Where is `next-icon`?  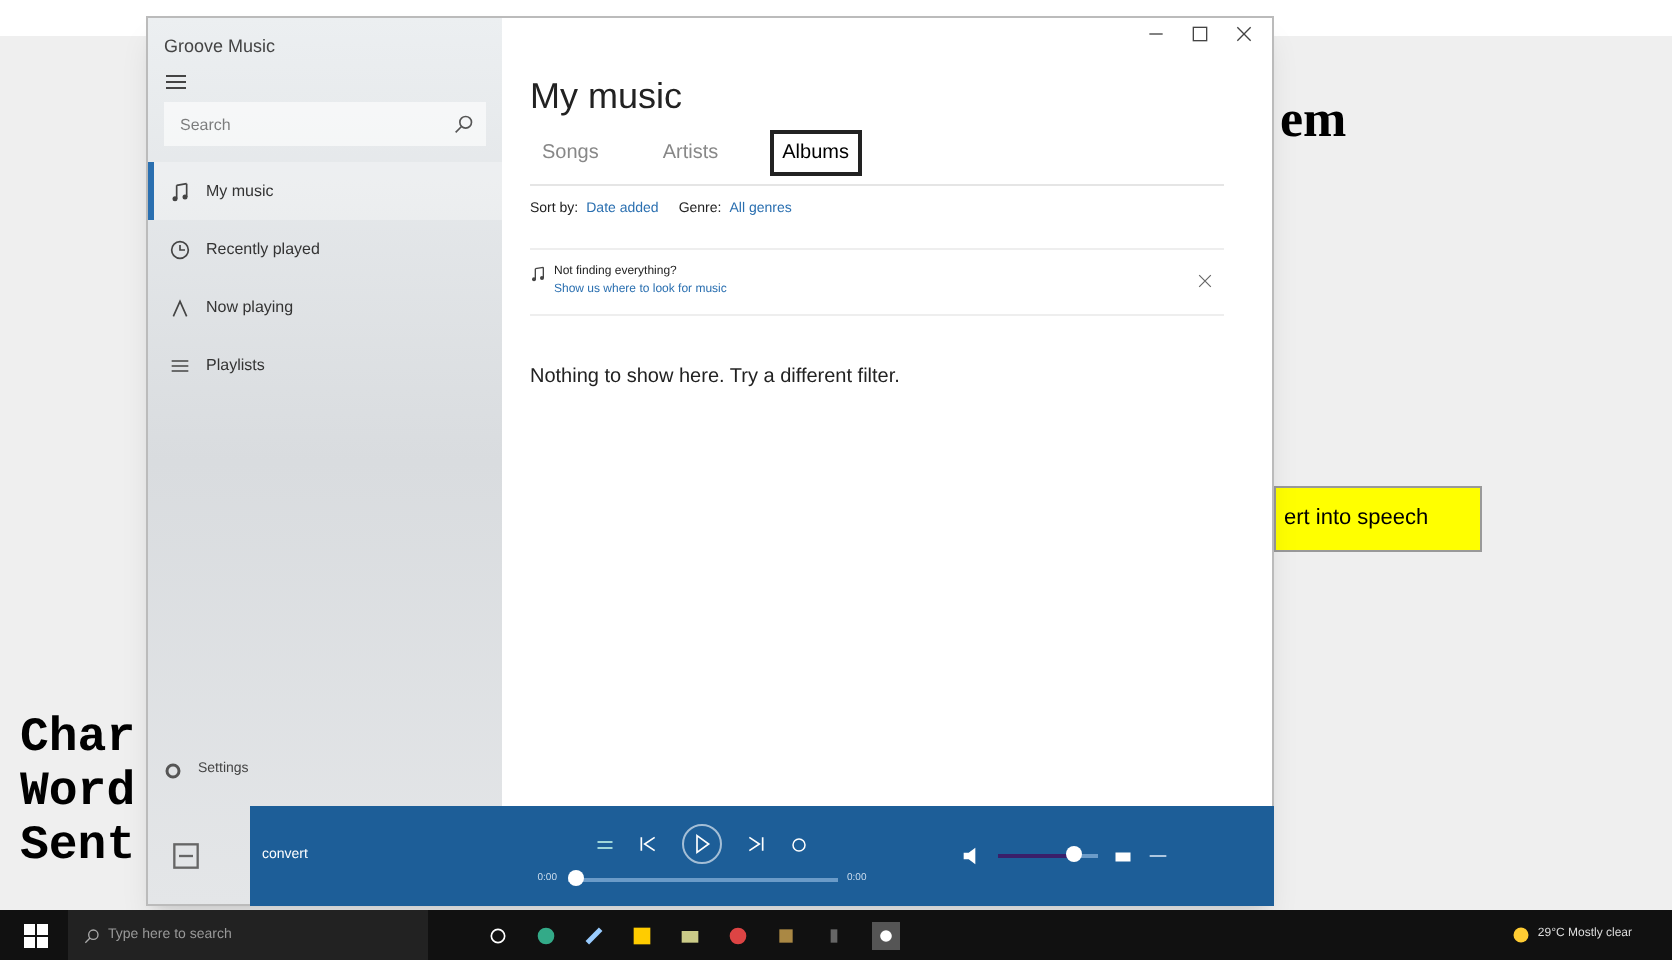 next-icon is located at coordinates (756, 844).